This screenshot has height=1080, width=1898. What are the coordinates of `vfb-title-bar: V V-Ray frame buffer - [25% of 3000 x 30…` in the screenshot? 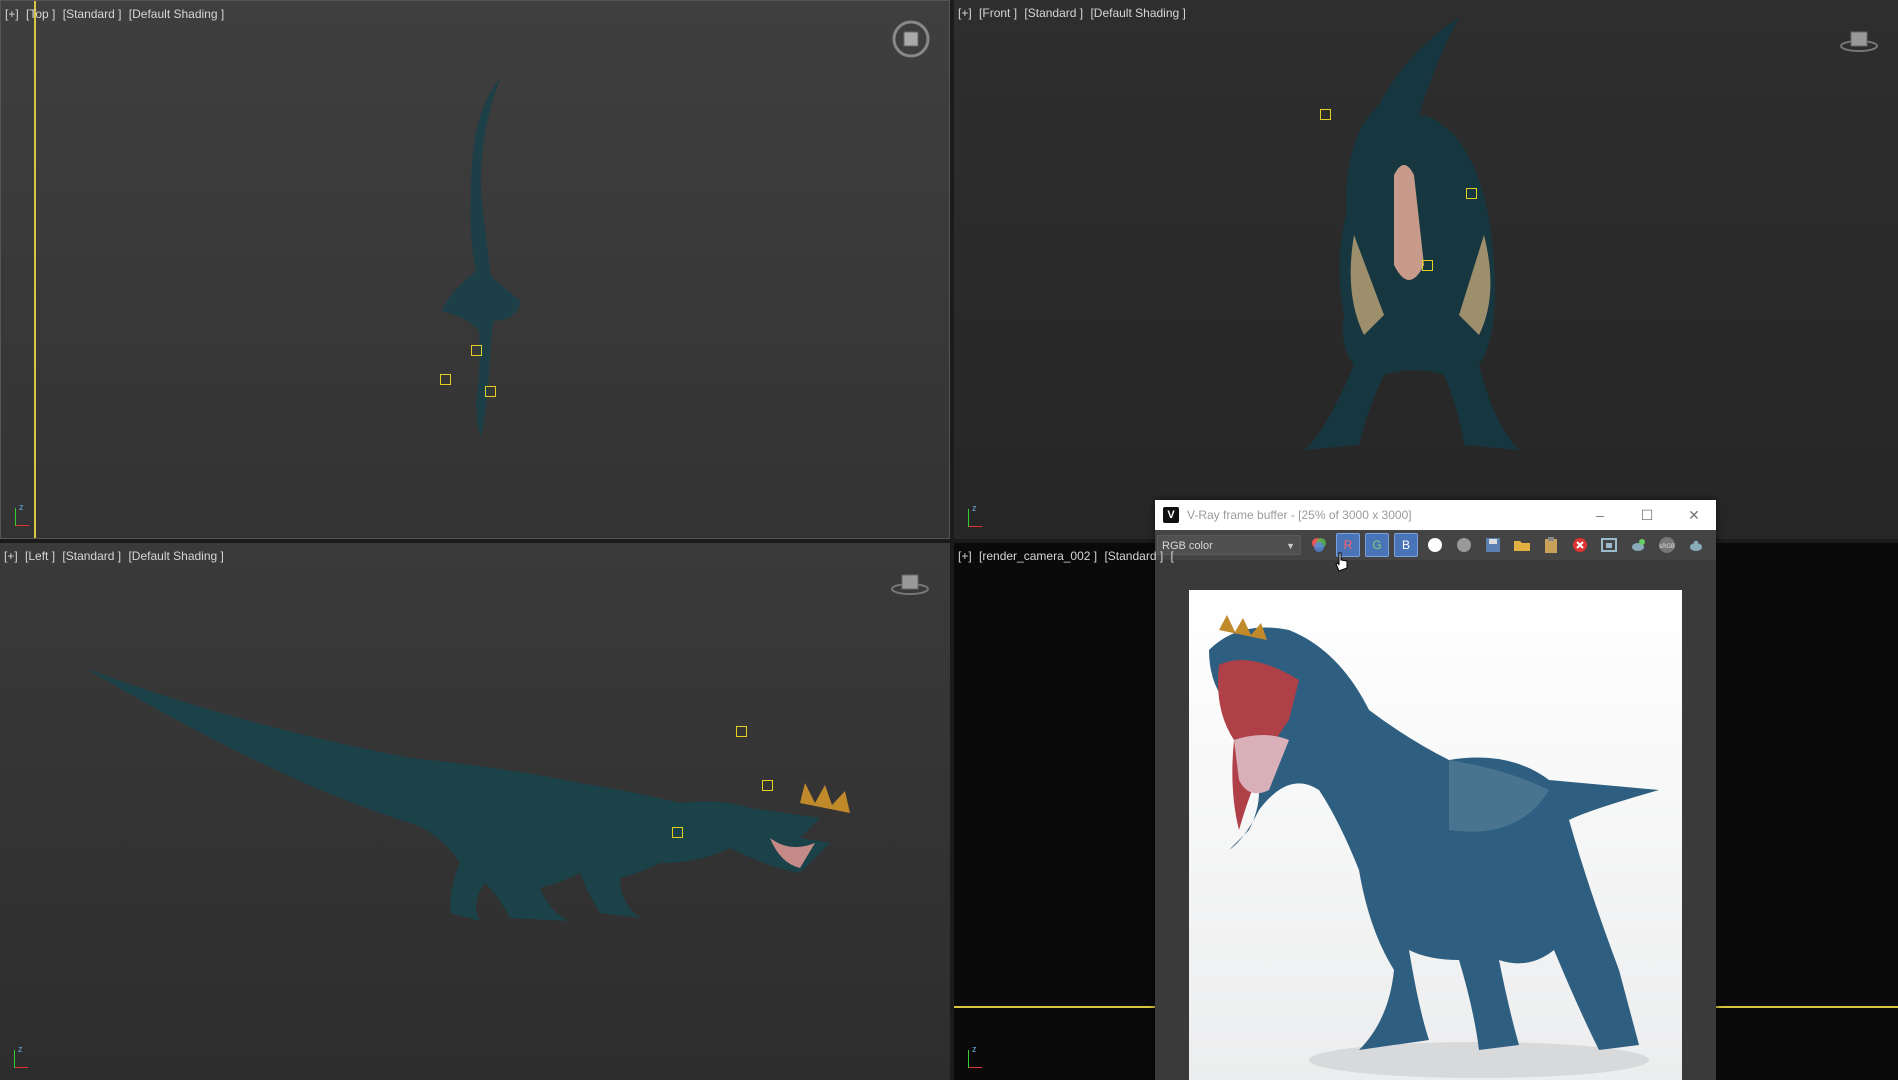 It's located at (1435, 515).